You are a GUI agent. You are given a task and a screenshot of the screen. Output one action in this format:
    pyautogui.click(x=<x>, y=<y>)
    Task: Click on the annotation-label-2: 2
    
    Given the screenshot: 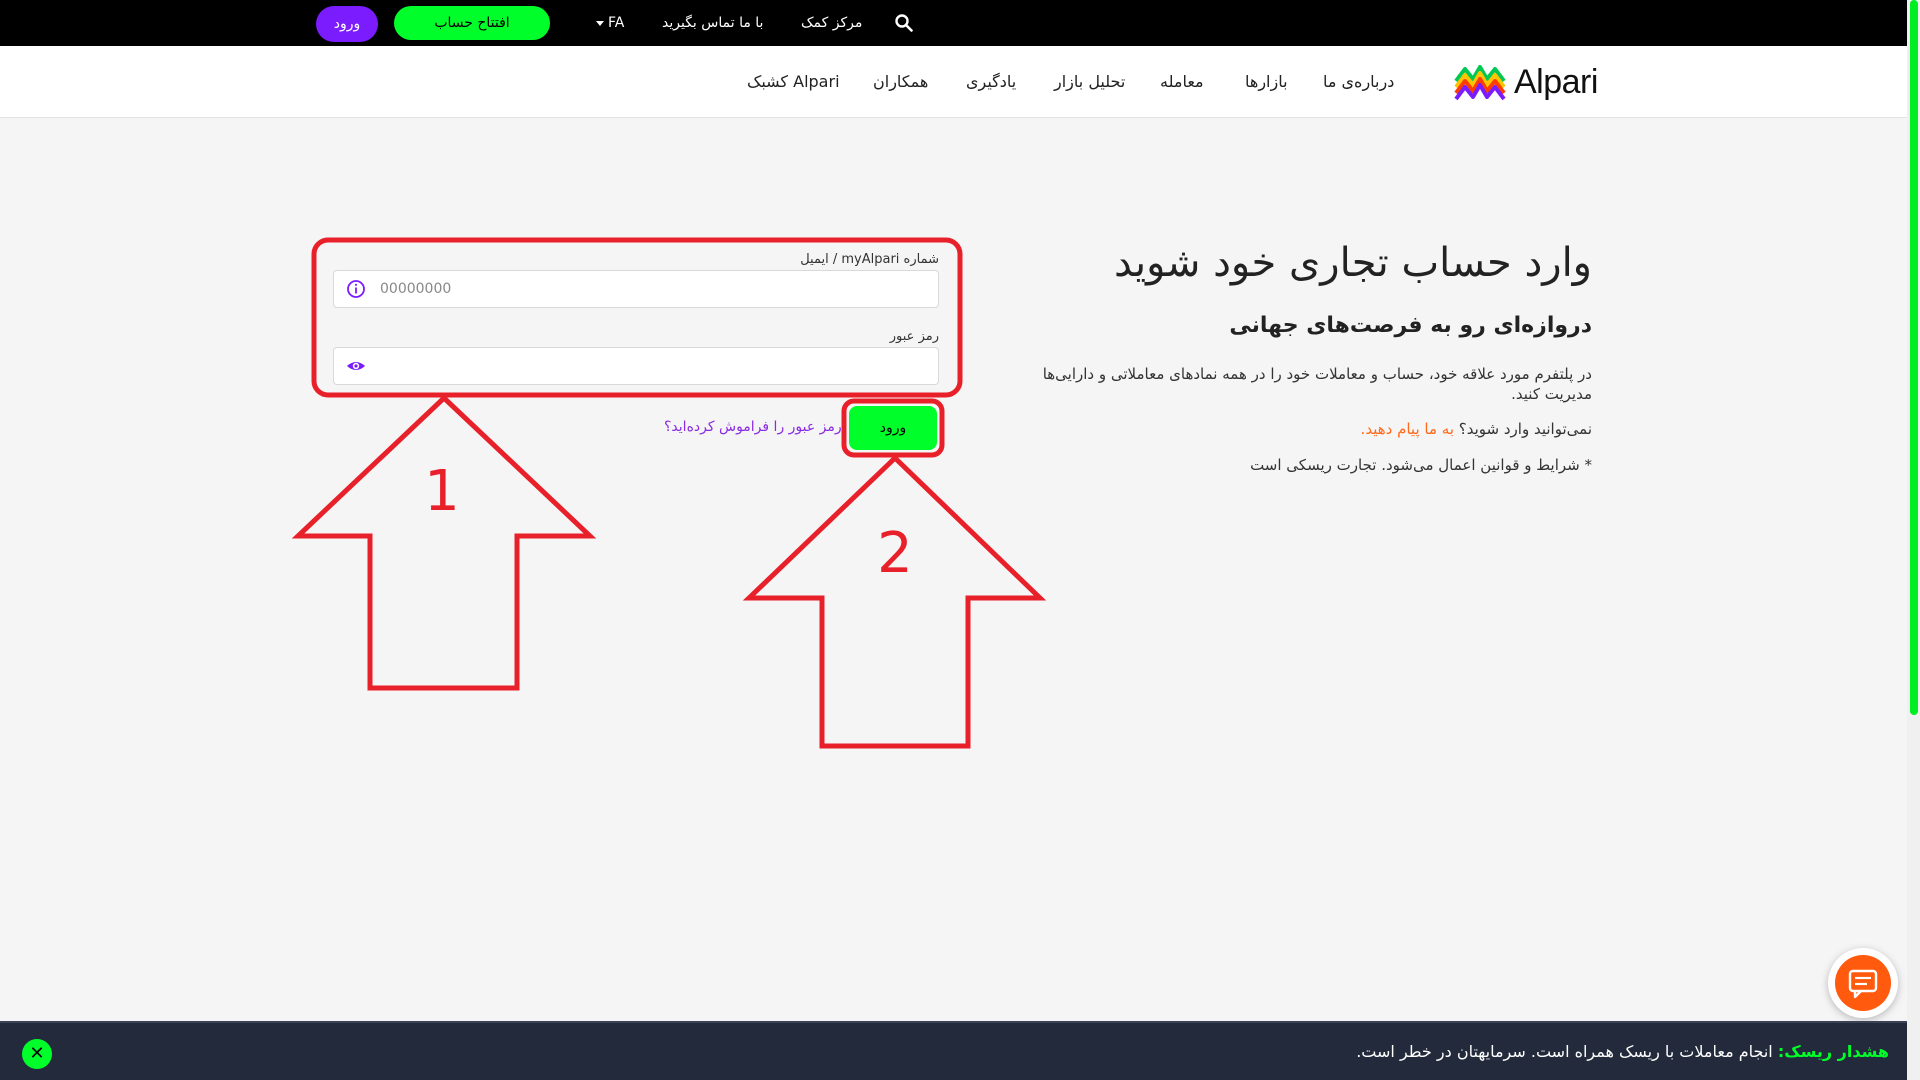 What is the action you would take?
    pyautogui.click(x=895, y=553)
    